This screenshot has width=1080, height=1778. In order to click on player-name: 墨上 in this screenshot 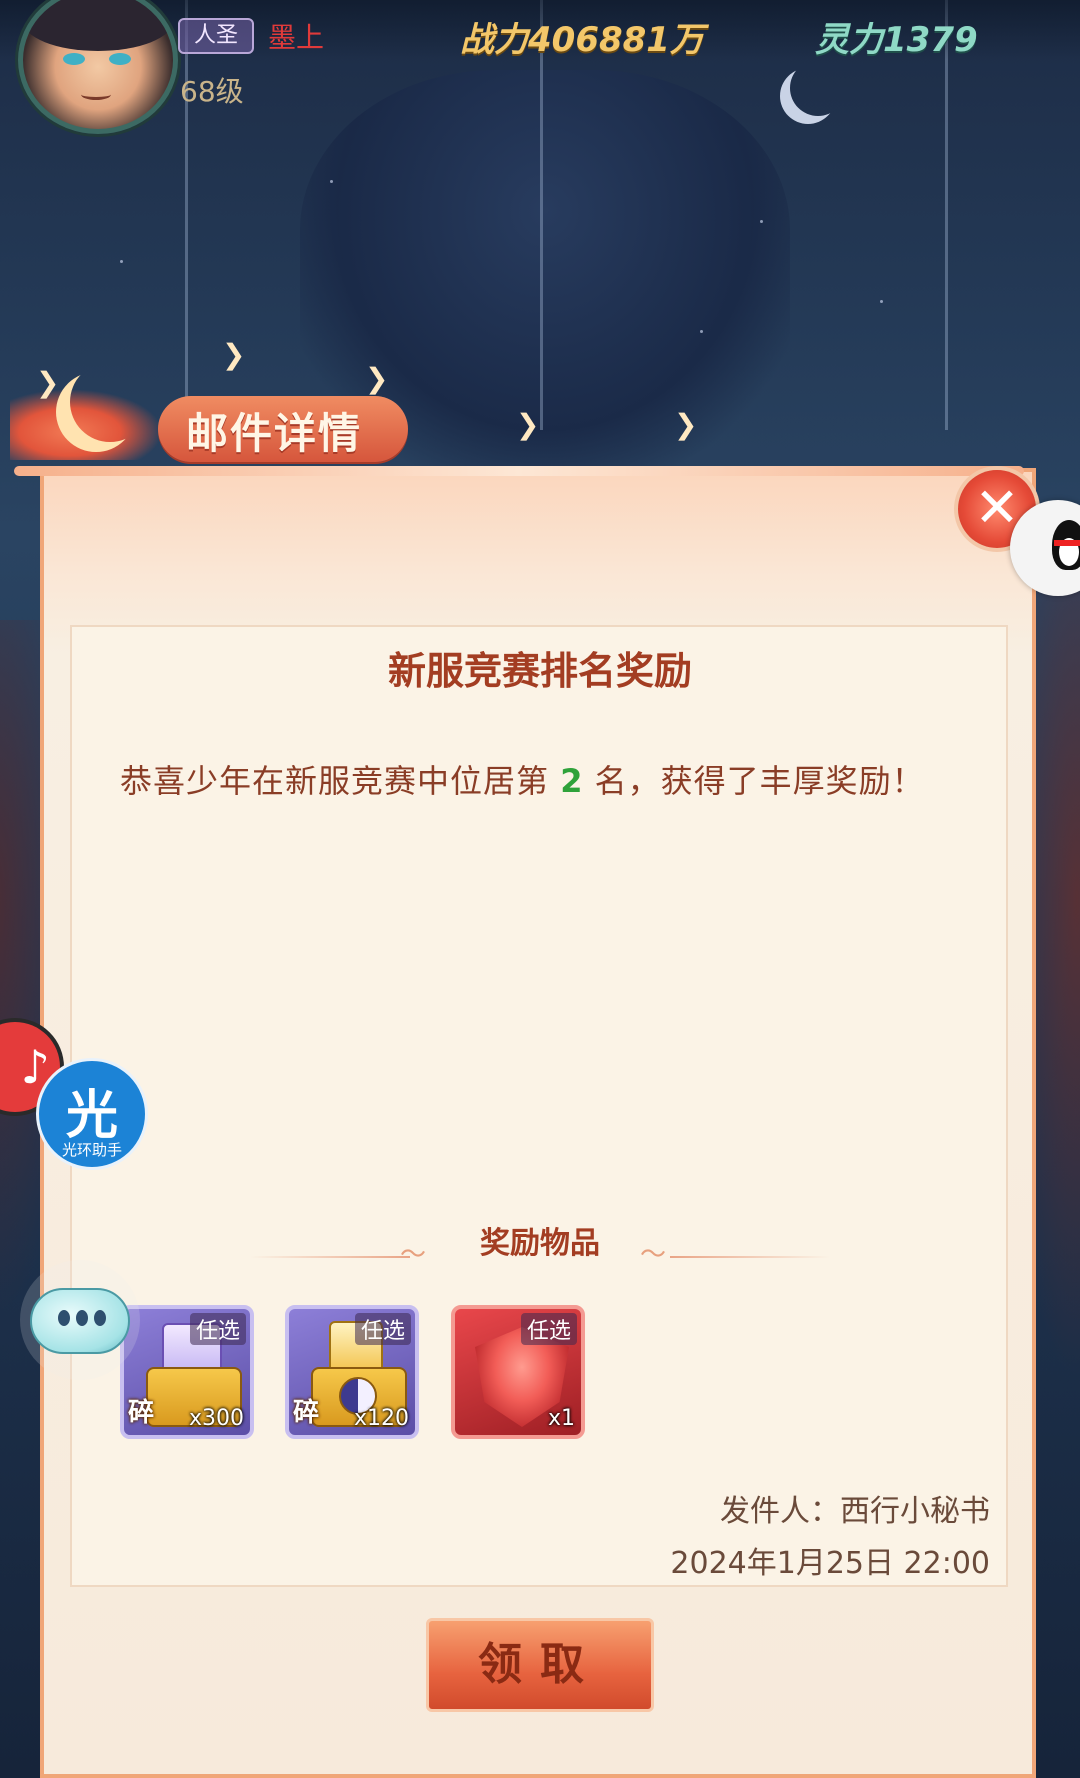, I will do `click(296, 37)`.